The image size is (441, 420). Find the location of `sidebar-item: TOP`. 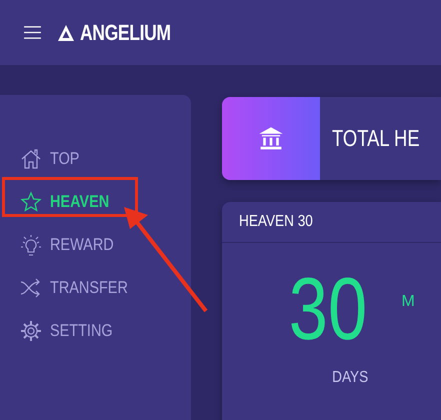

sidebar-item: TOP is located at coordinates (44, 158).